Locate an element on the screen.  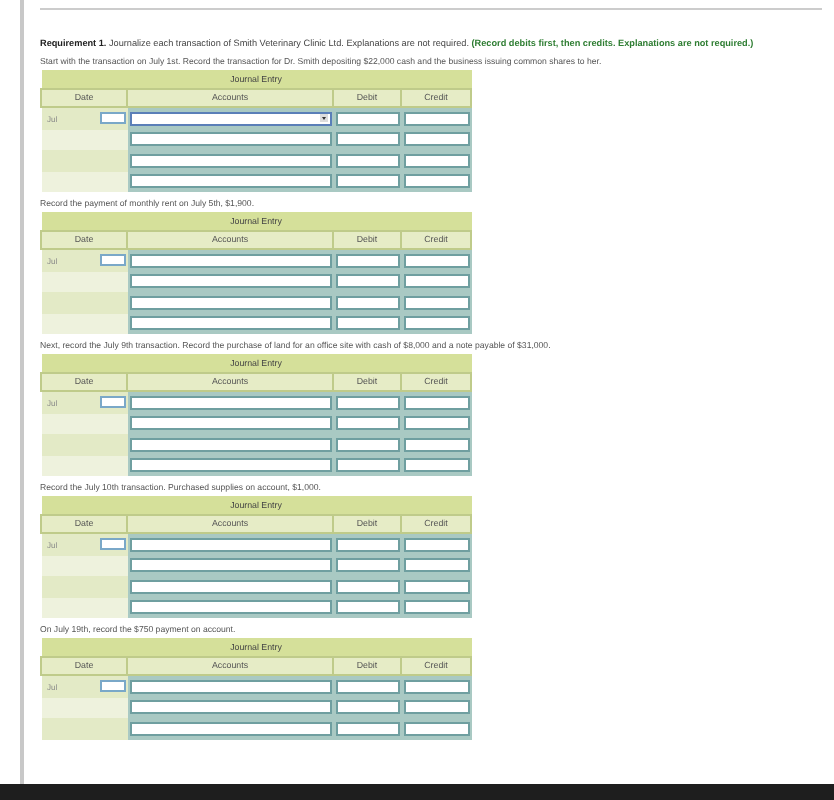
account-dropdown is located at coordinates (230, 118).